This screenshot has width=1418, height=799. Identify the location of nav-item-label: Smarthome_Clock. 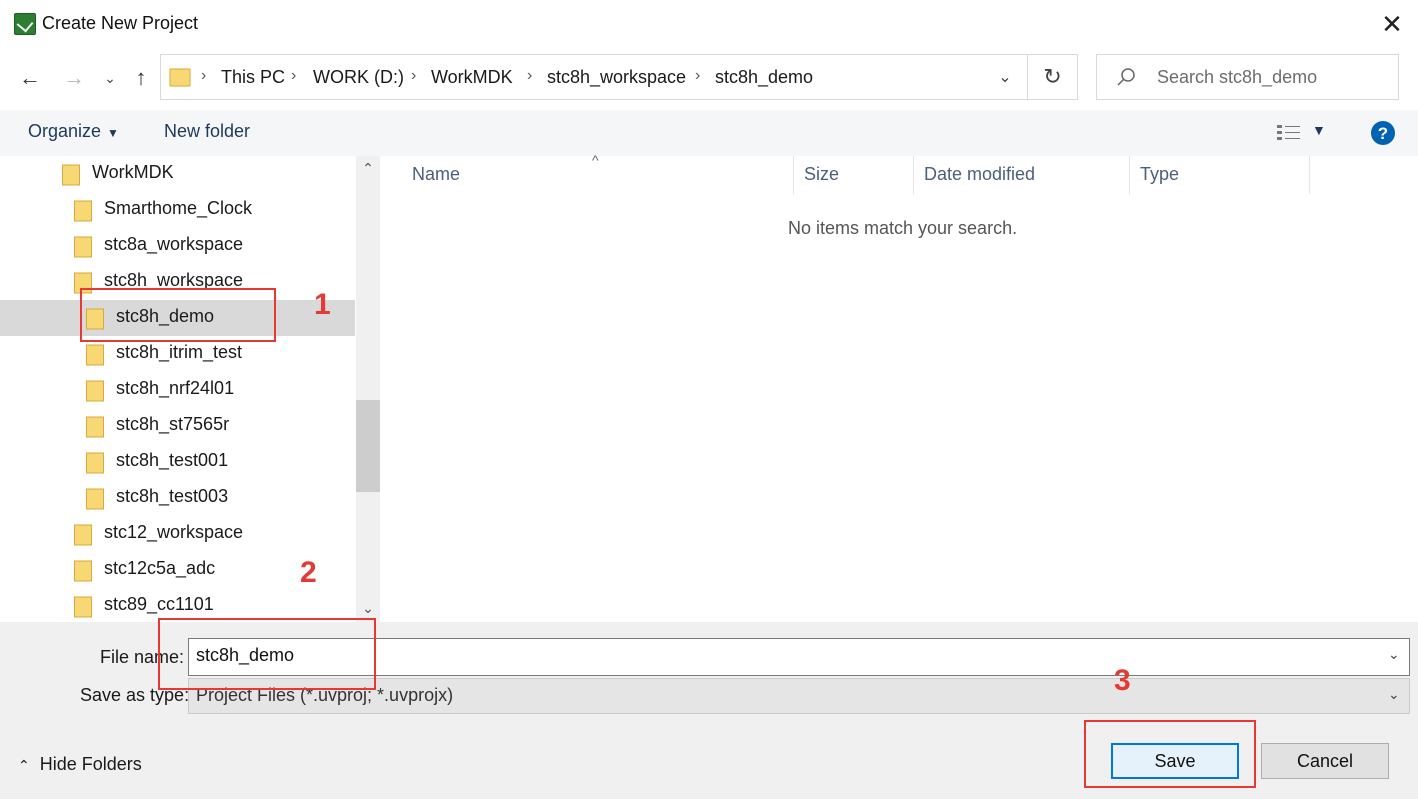
(178, 208).